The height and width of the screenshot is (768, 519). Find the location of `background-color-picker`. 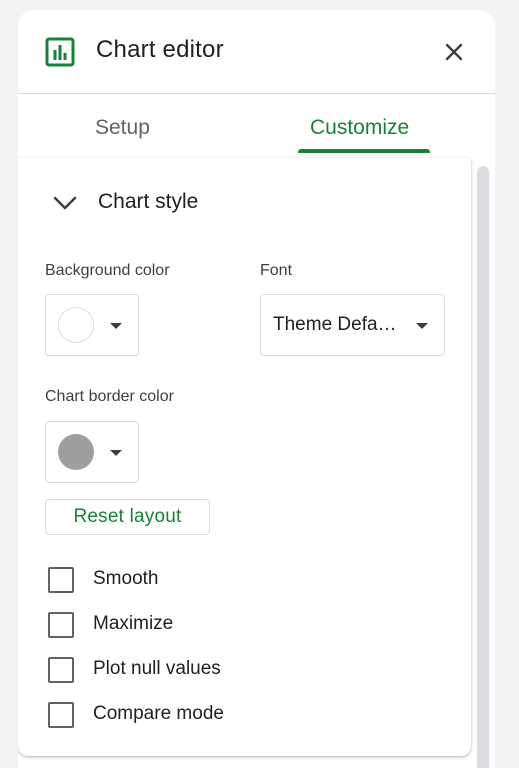

background-color-picker is located at coordinates (92, 325).